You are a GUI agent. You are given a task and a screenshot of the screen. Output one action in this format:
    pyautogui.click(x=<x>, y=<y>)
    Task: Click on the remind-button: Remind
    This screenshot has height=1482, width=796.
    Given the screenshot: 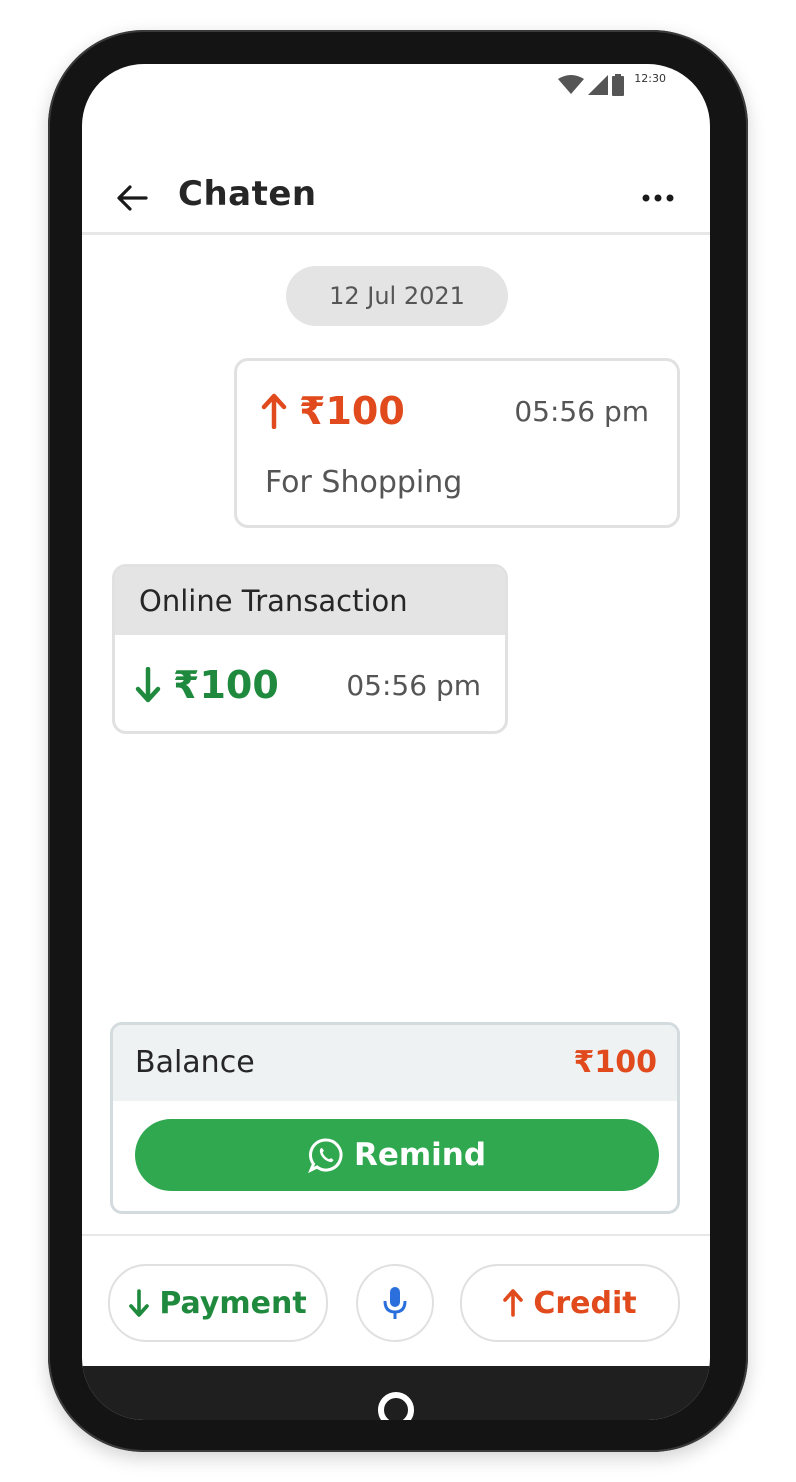 What is the action you would take?
    pyautogui.click(x=397, y=1155)
    